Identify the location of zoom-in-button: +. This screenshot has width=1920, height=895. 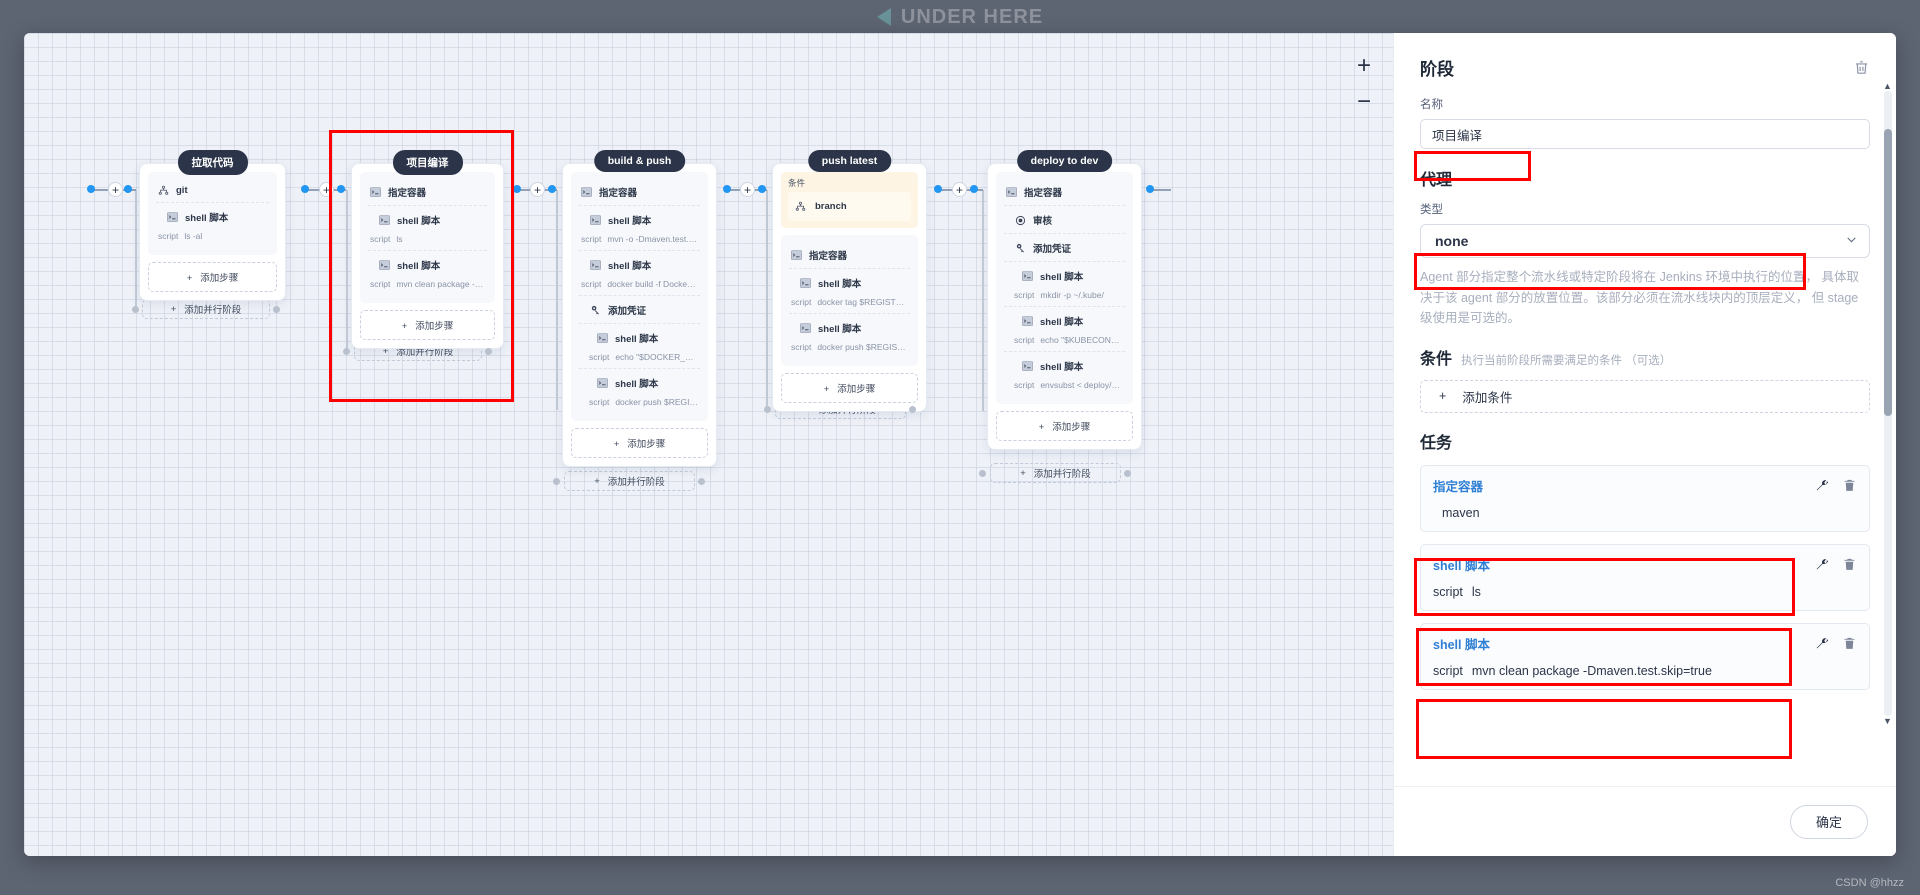
(1364, 66).